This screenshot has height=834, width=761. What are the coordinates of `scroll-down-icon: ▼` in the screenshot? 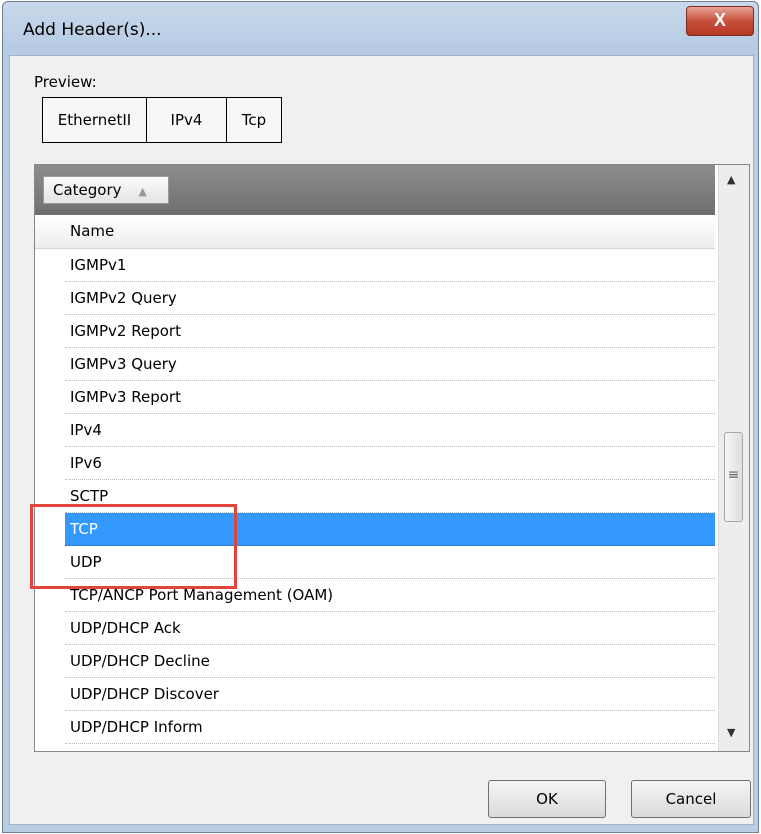 It's located at (731, 732).